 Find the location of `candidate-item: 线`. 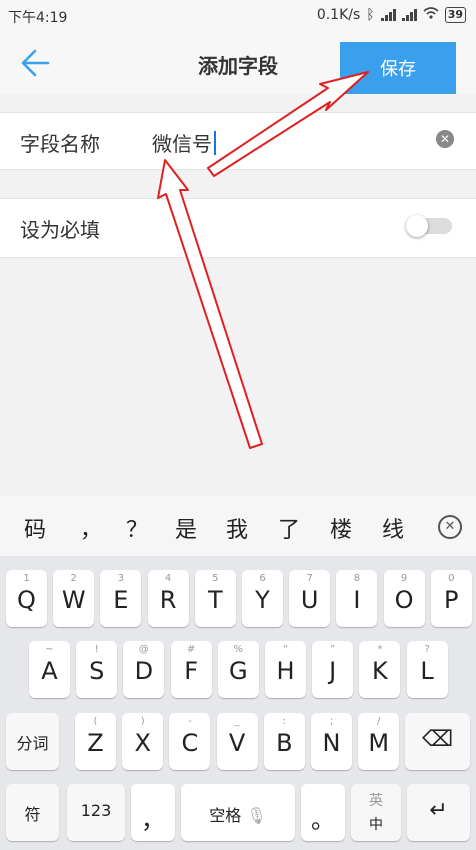

candidate-item: 线 is located at coordinates (393, 528).